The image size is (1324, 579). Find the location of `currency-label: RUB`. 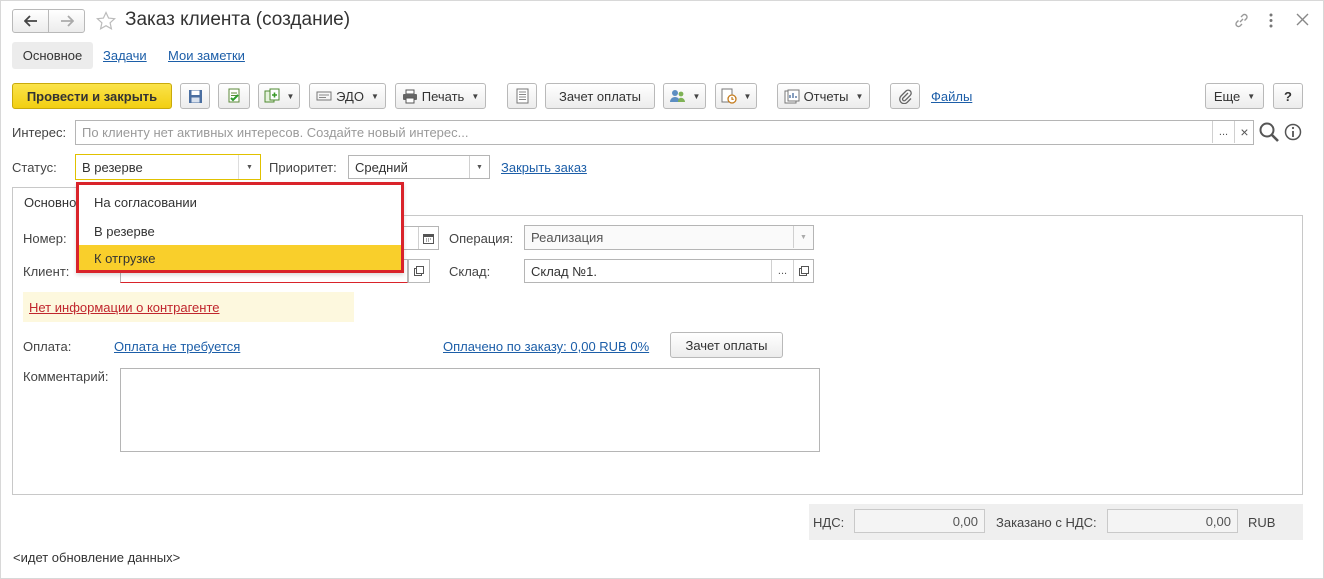

currency-label: RUB is located at coordinates (1262, 522).